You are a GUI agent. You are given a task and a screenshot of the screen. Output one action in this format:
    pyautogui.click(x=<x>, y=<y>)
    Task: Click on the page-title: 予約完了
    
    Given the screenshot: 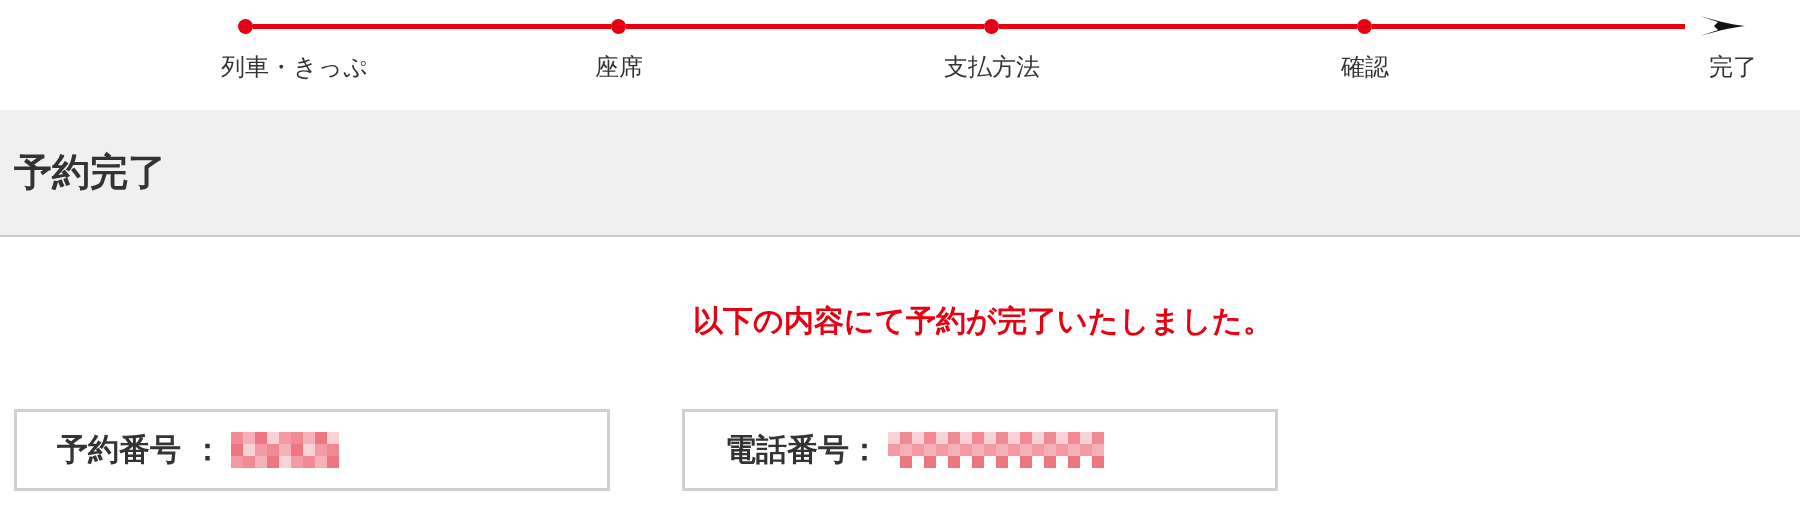 What is the action you would take?
    pyautogui.click(x=90, y=172)
    